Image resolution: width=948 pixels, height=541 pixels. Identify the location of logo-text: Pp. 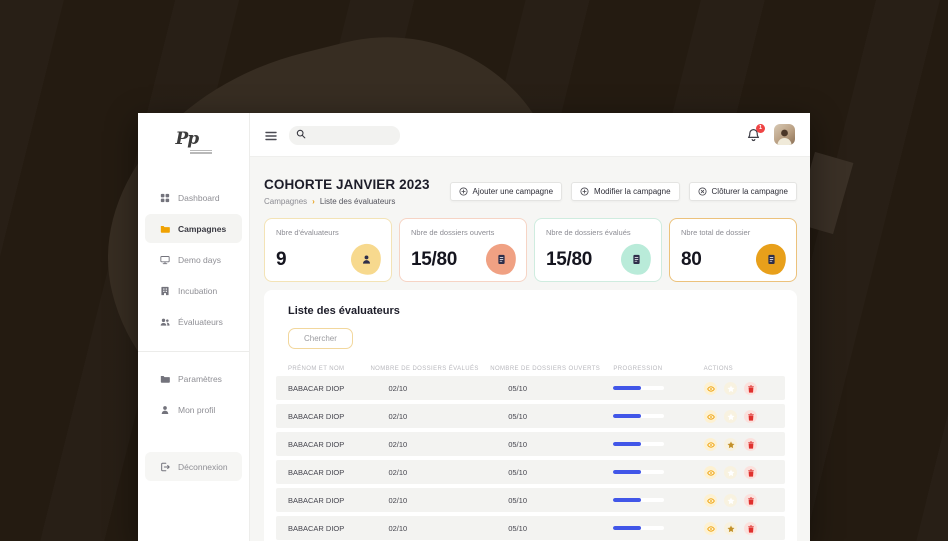
(187, 138).